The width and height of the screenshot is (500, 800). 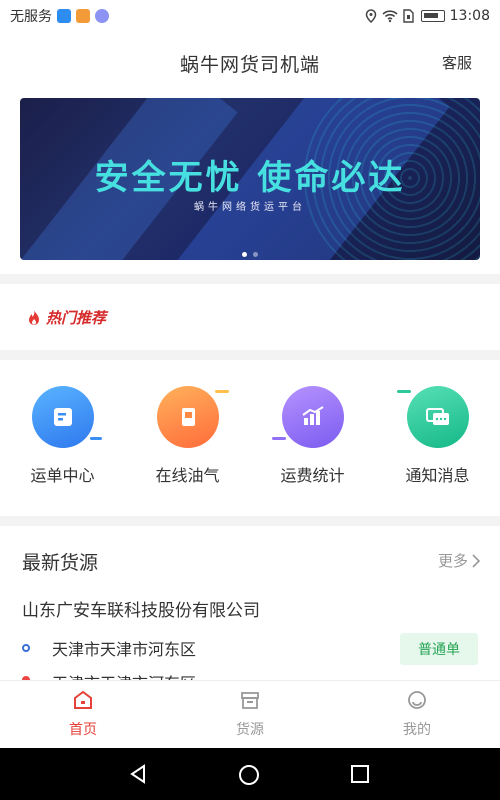 I want to click on tab-profile: 我的, so click(x=417, y=714).